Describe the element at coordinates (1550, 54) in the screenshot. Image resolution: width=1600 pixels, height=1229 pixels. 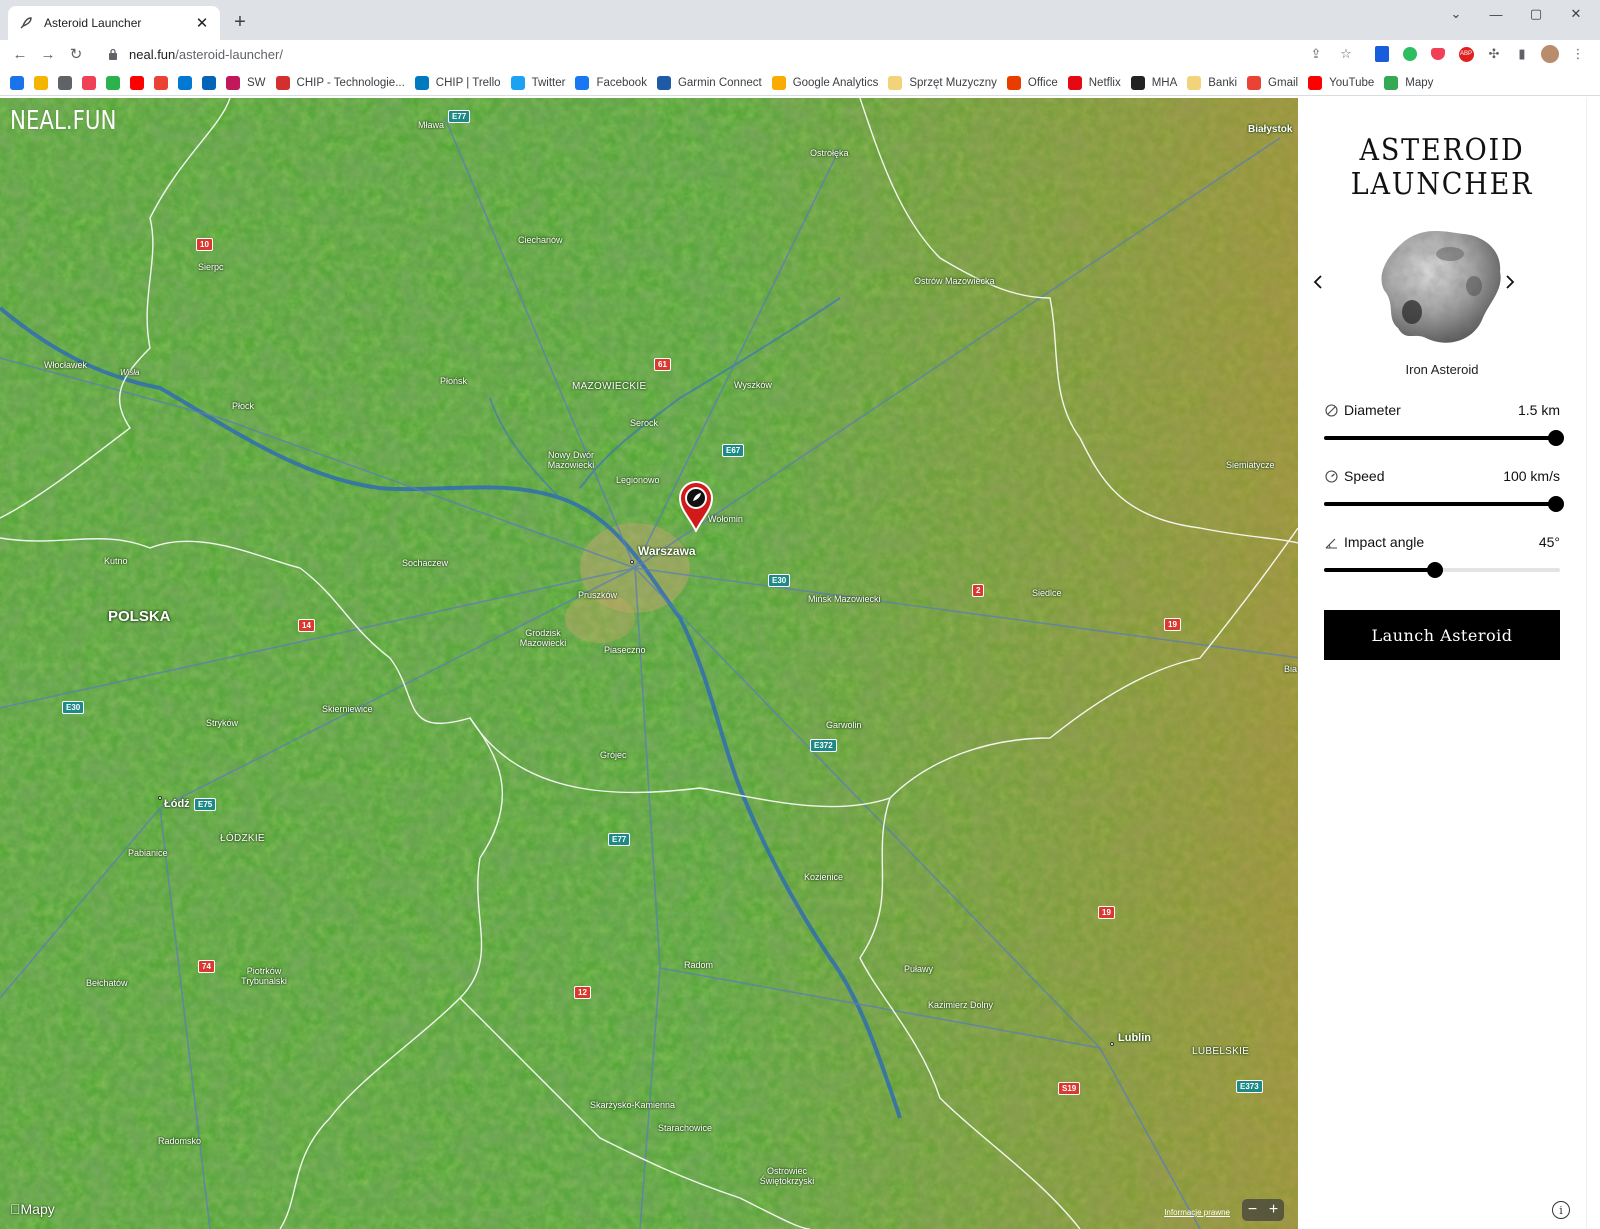
I see `profile-avatar` at that location.